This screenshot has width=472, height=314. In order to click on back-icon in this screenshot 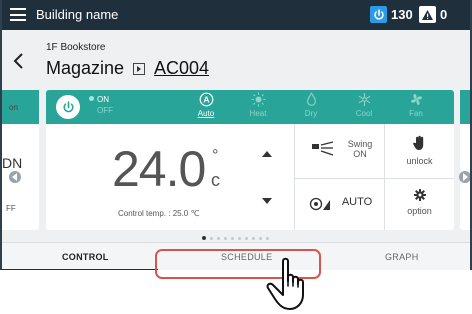, I will do `click(19, 61)`.